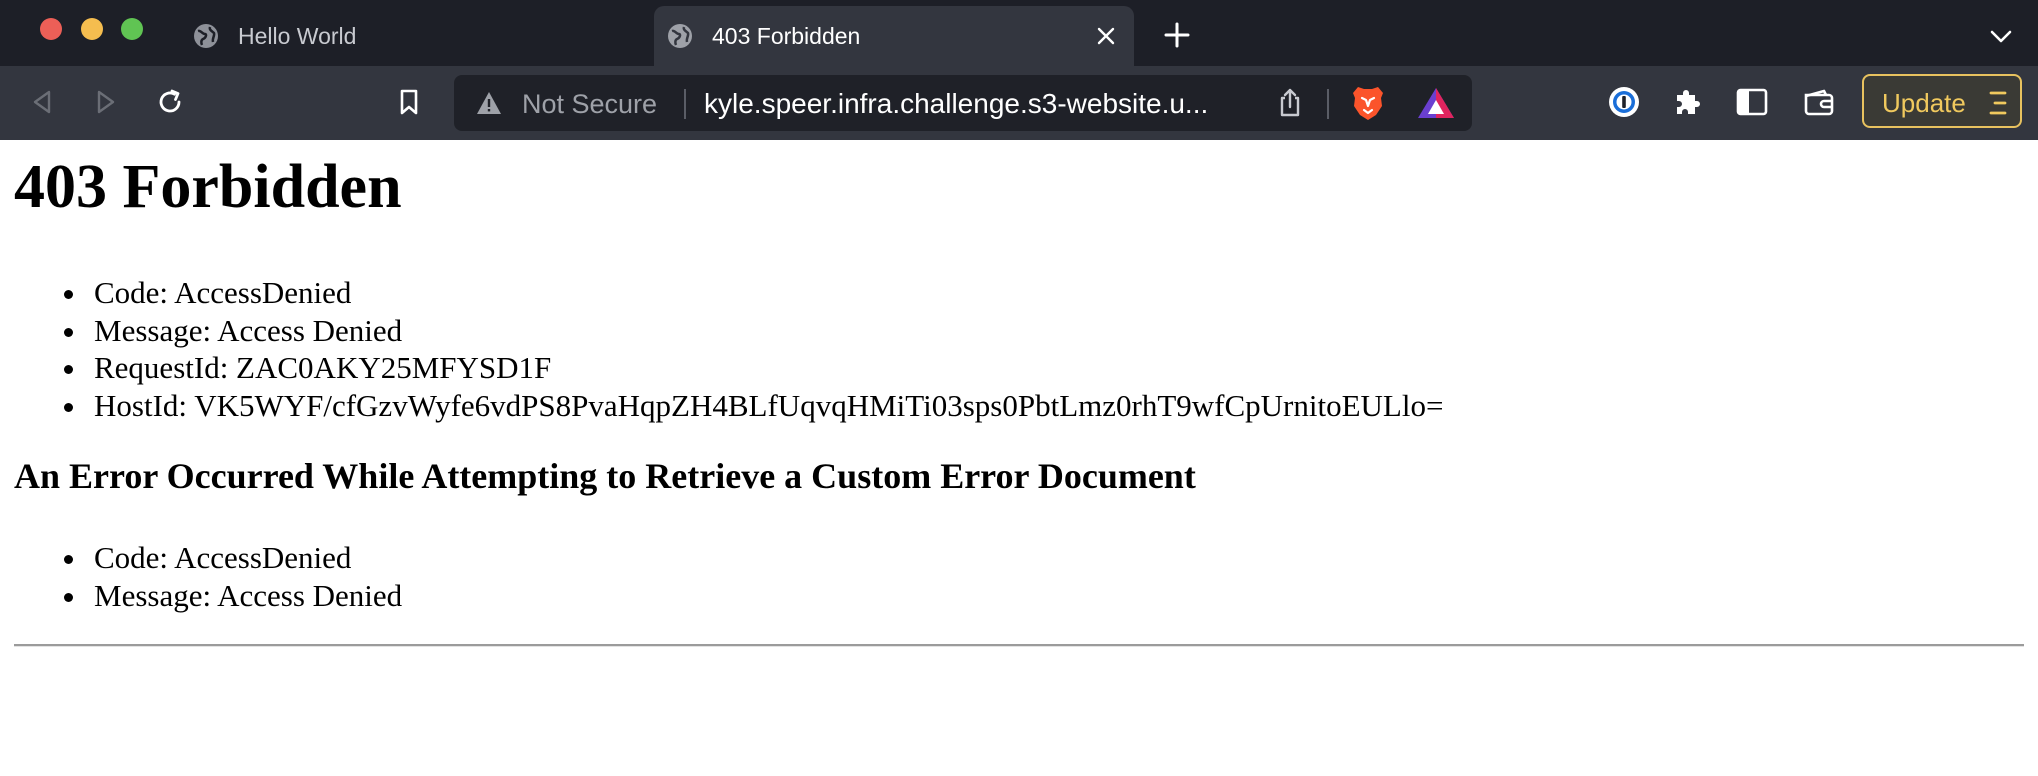 The height and width of the screenshot is (776, 2038). What do you see at coordinates (1436, 103) in the screenshot?
I see `brave-rewards-icon` at bounding box center [1436, 103].